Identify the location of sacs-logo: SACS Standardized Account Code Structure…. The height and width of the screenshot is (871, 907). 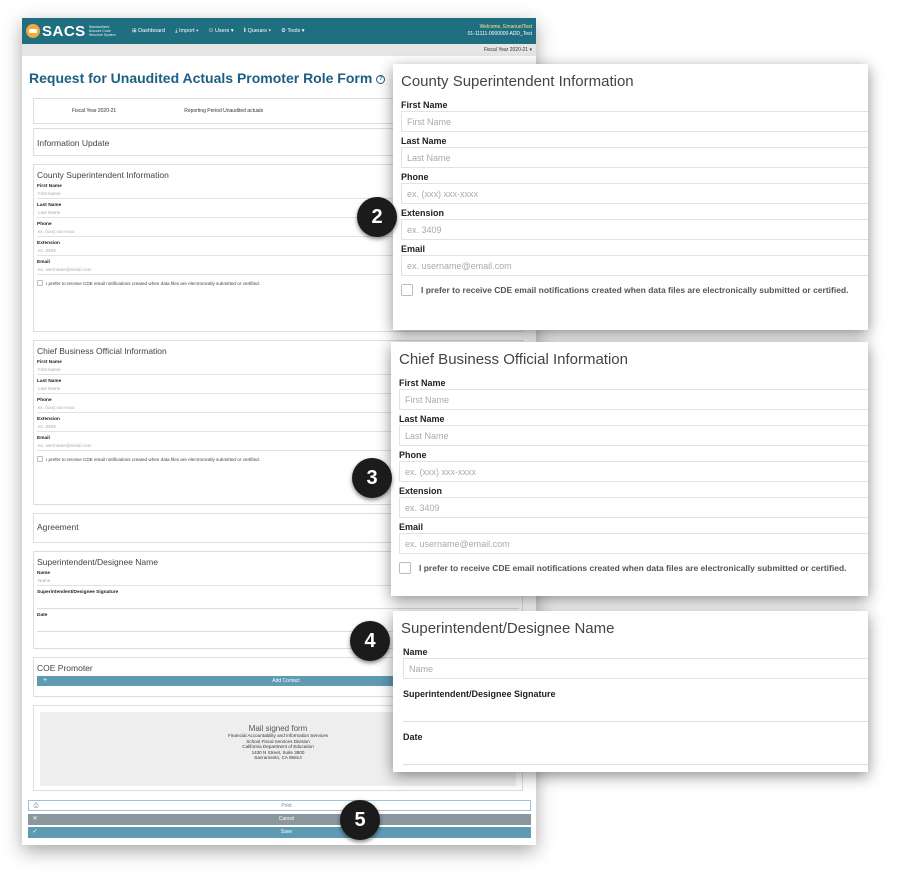
(77, 31).